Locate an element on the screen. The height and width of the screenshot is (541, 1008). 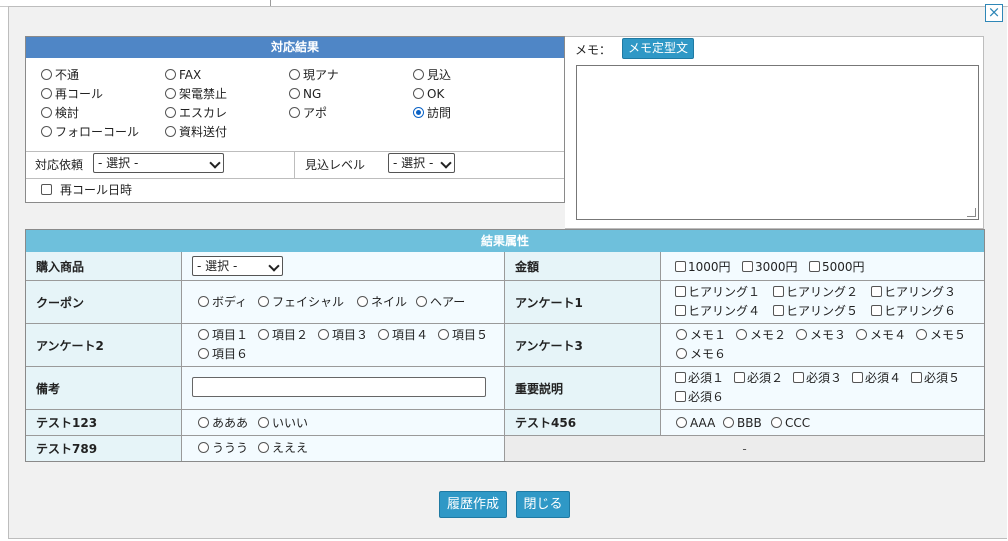
result-option-visit: 訪問 is located at coordinates (432, 112).